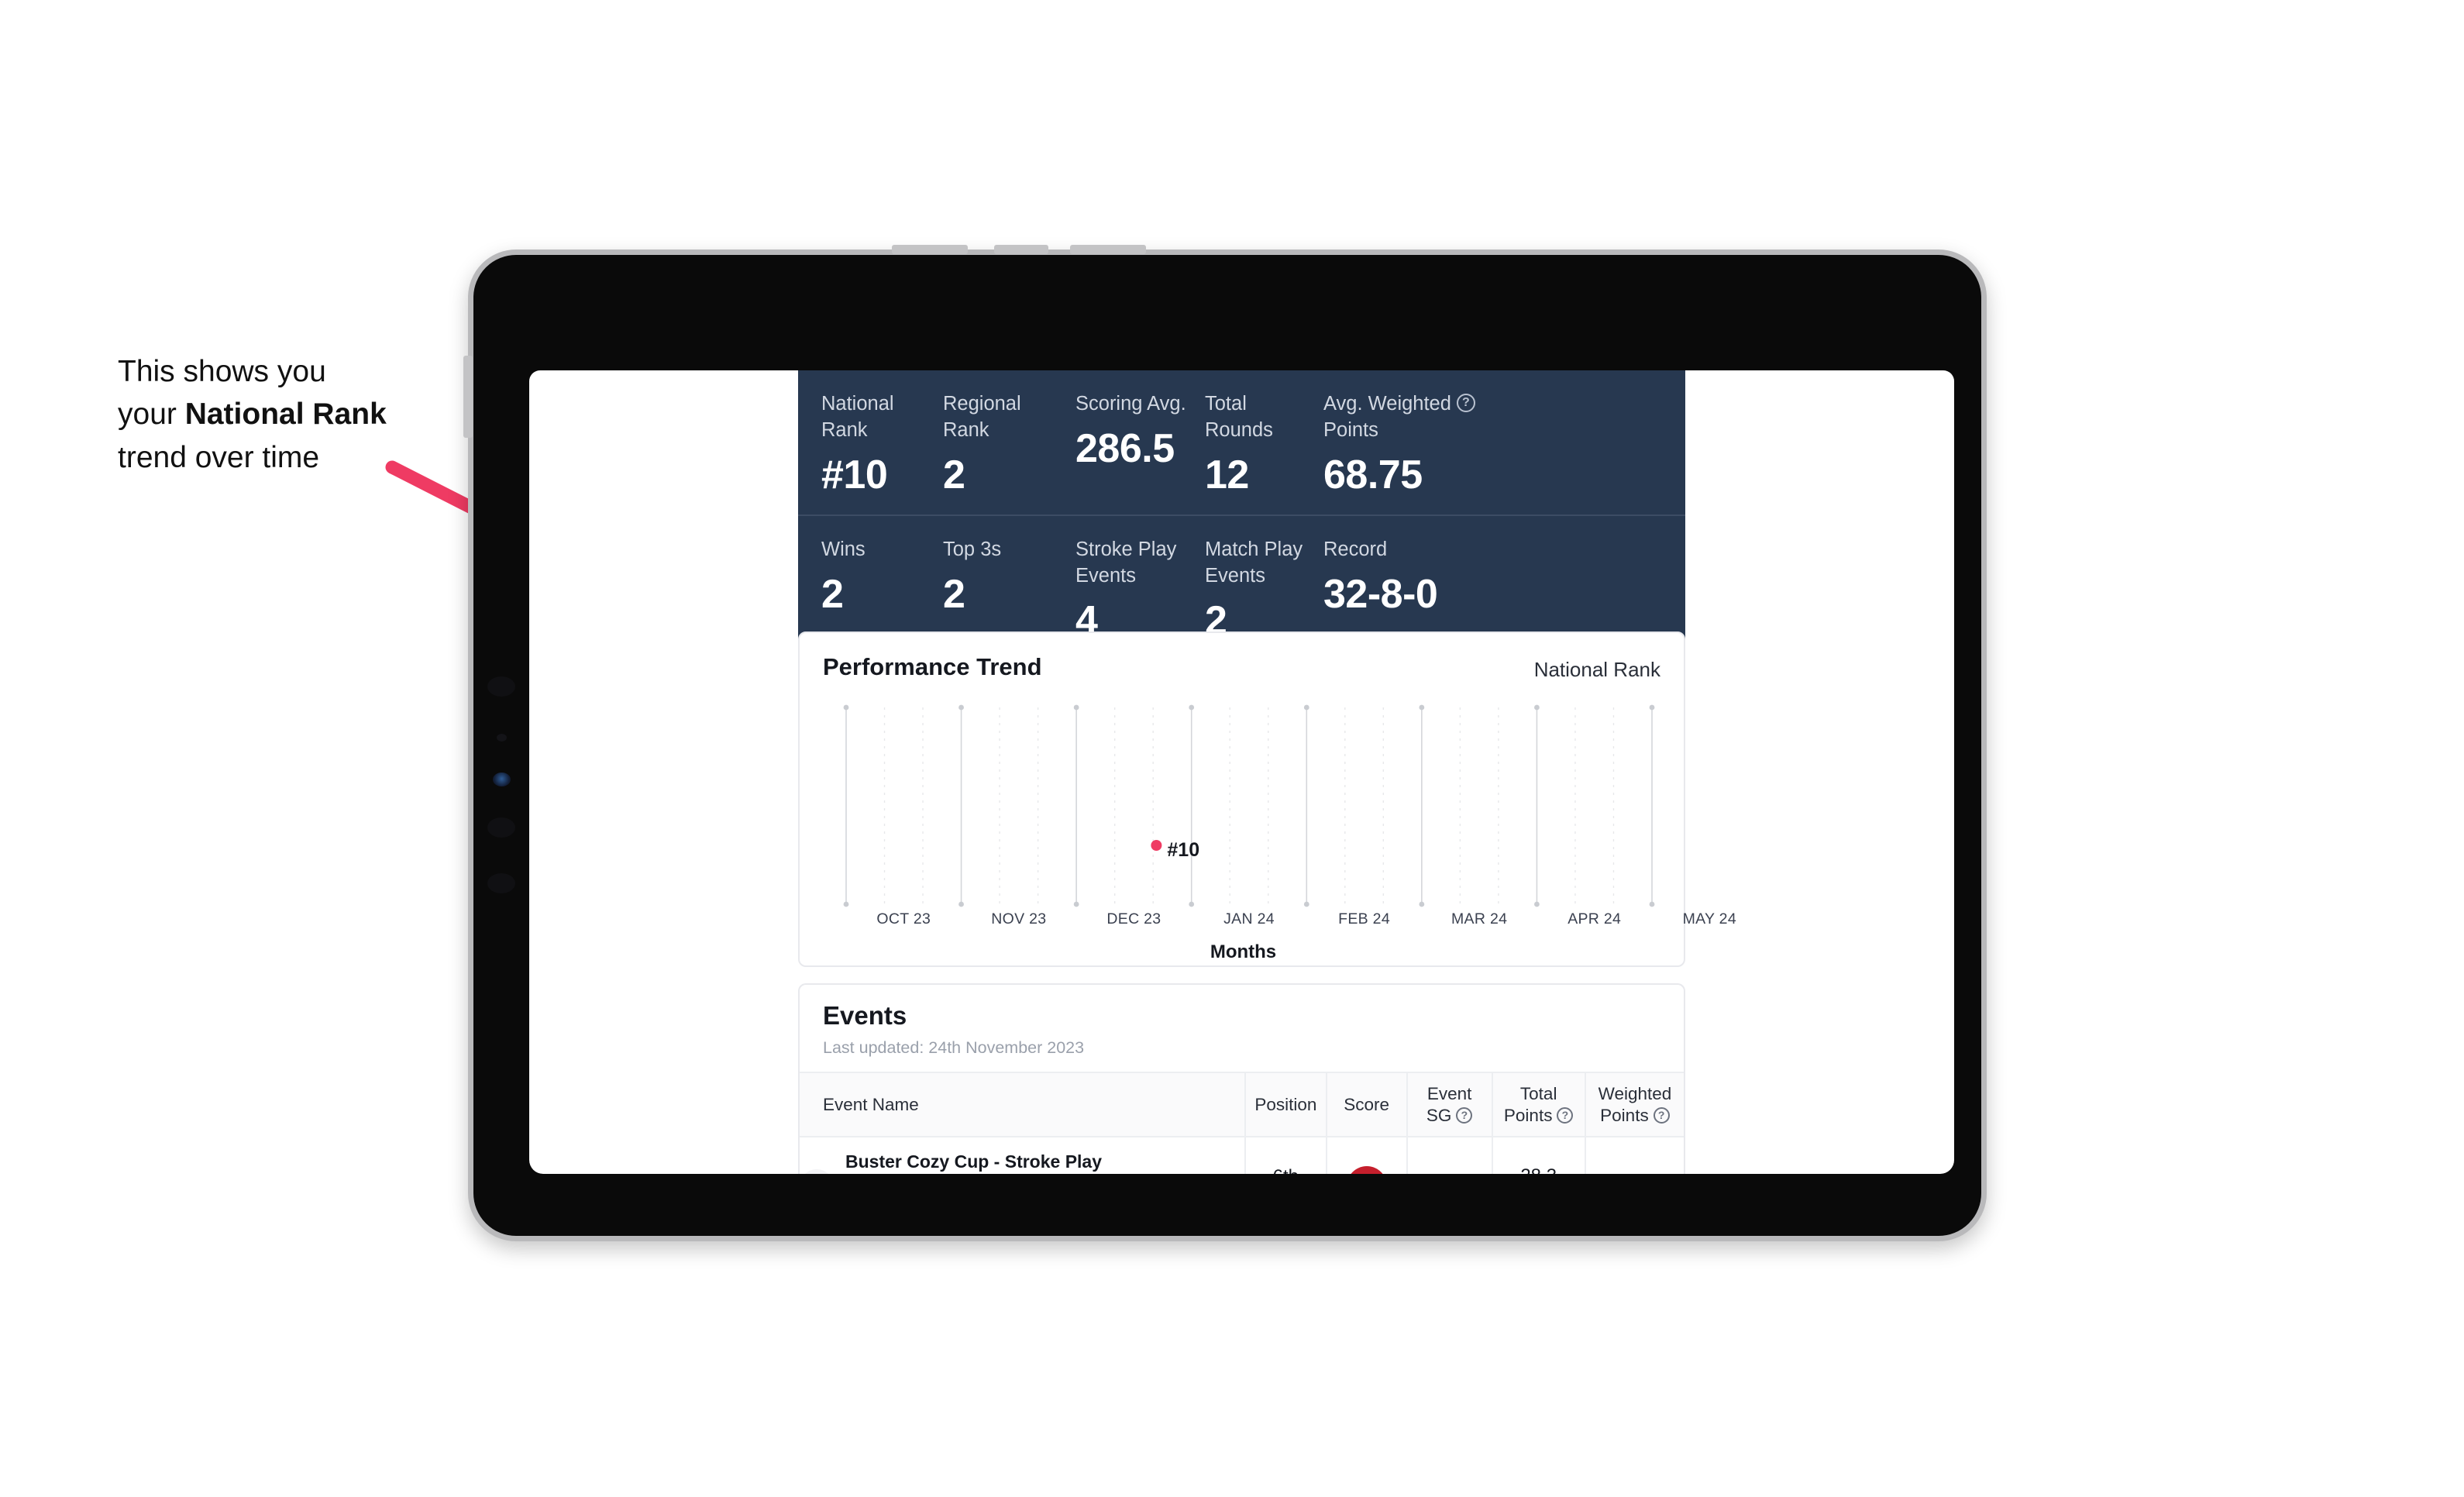 The width and height of the screenshot is (2464, 1497). What do you see at coordinates (1019, 919) in the screenshot?
I see `chart-x-tick-label: NOV 23` at bounding box center [1019, 919].